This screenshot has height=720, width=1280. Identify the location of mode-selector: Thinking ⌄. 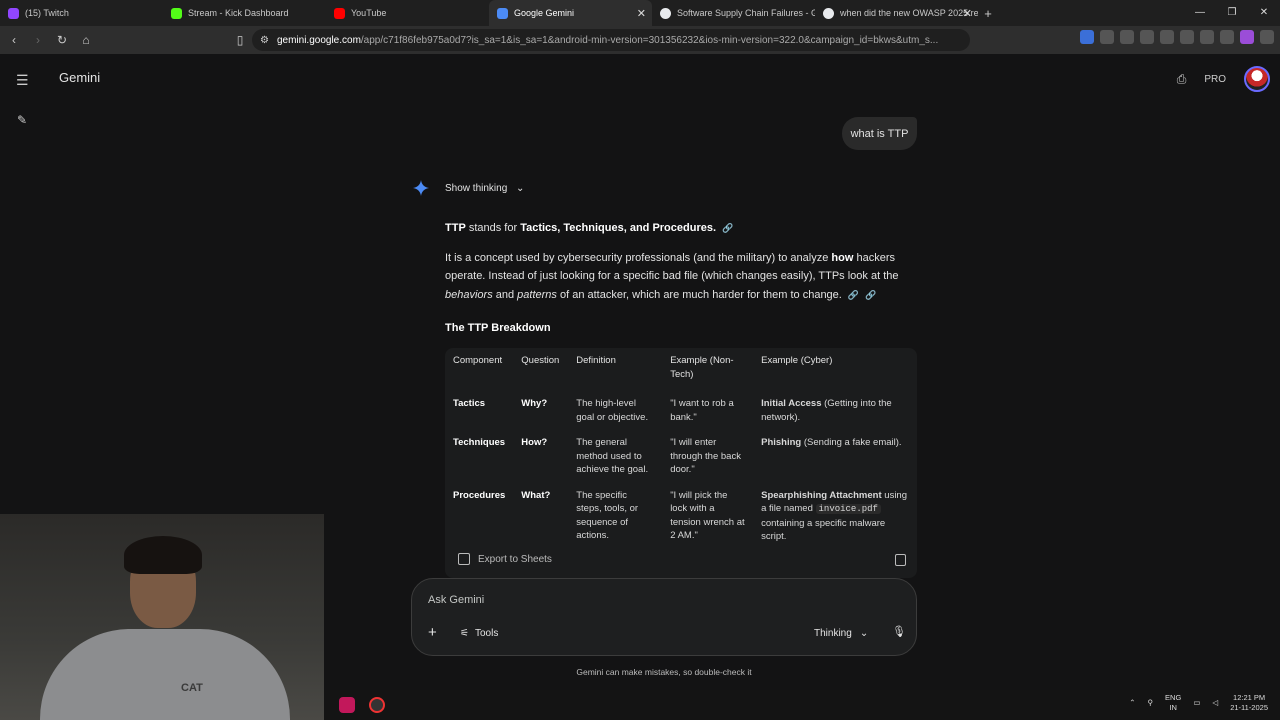
(841, 633).